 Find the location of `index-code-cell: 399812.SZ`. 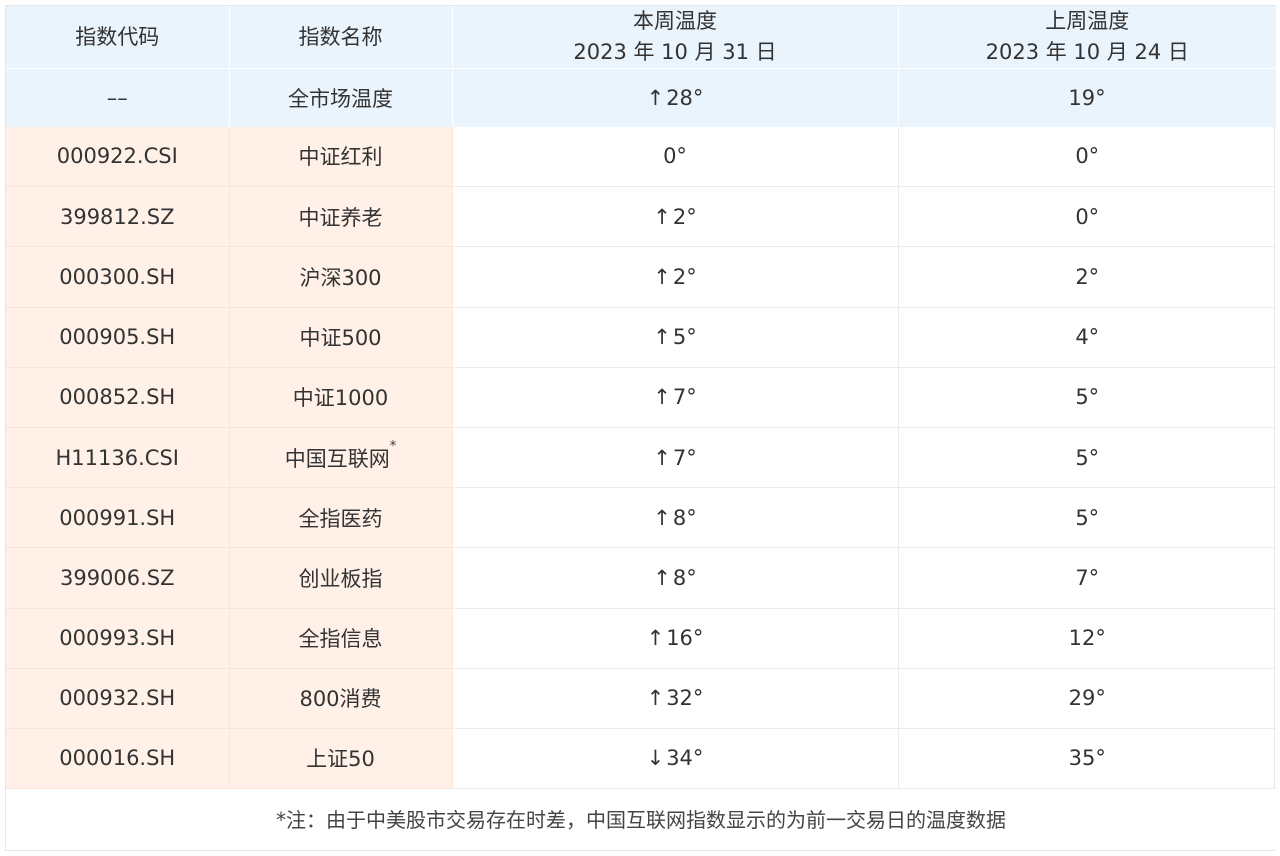

index-code-cell: 399812.SZ is located at coordinates (118, 217).